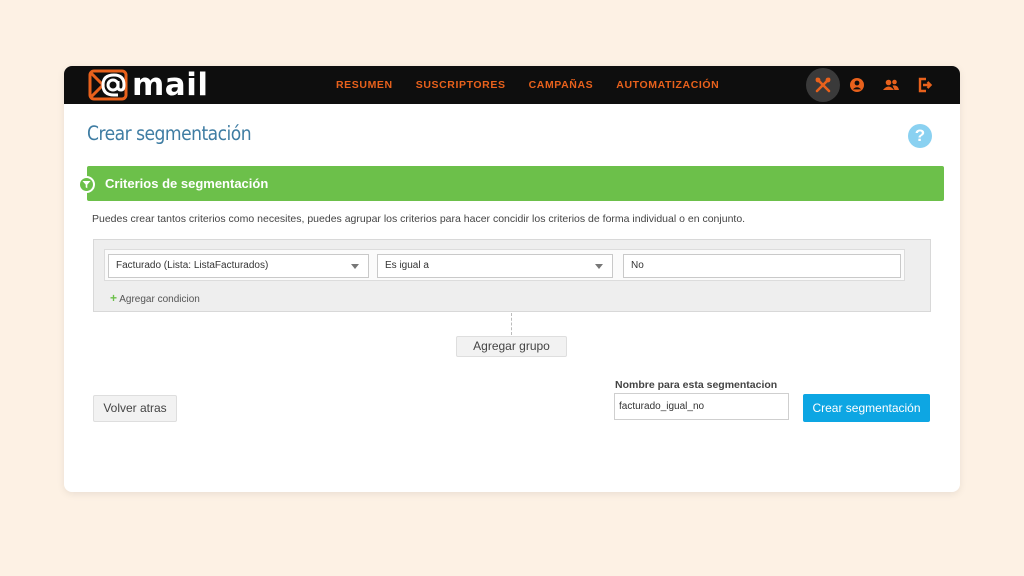 This screenshot has height=576, width=1024. I want to click on envelope-at-logo-icon, so click(108, 85).